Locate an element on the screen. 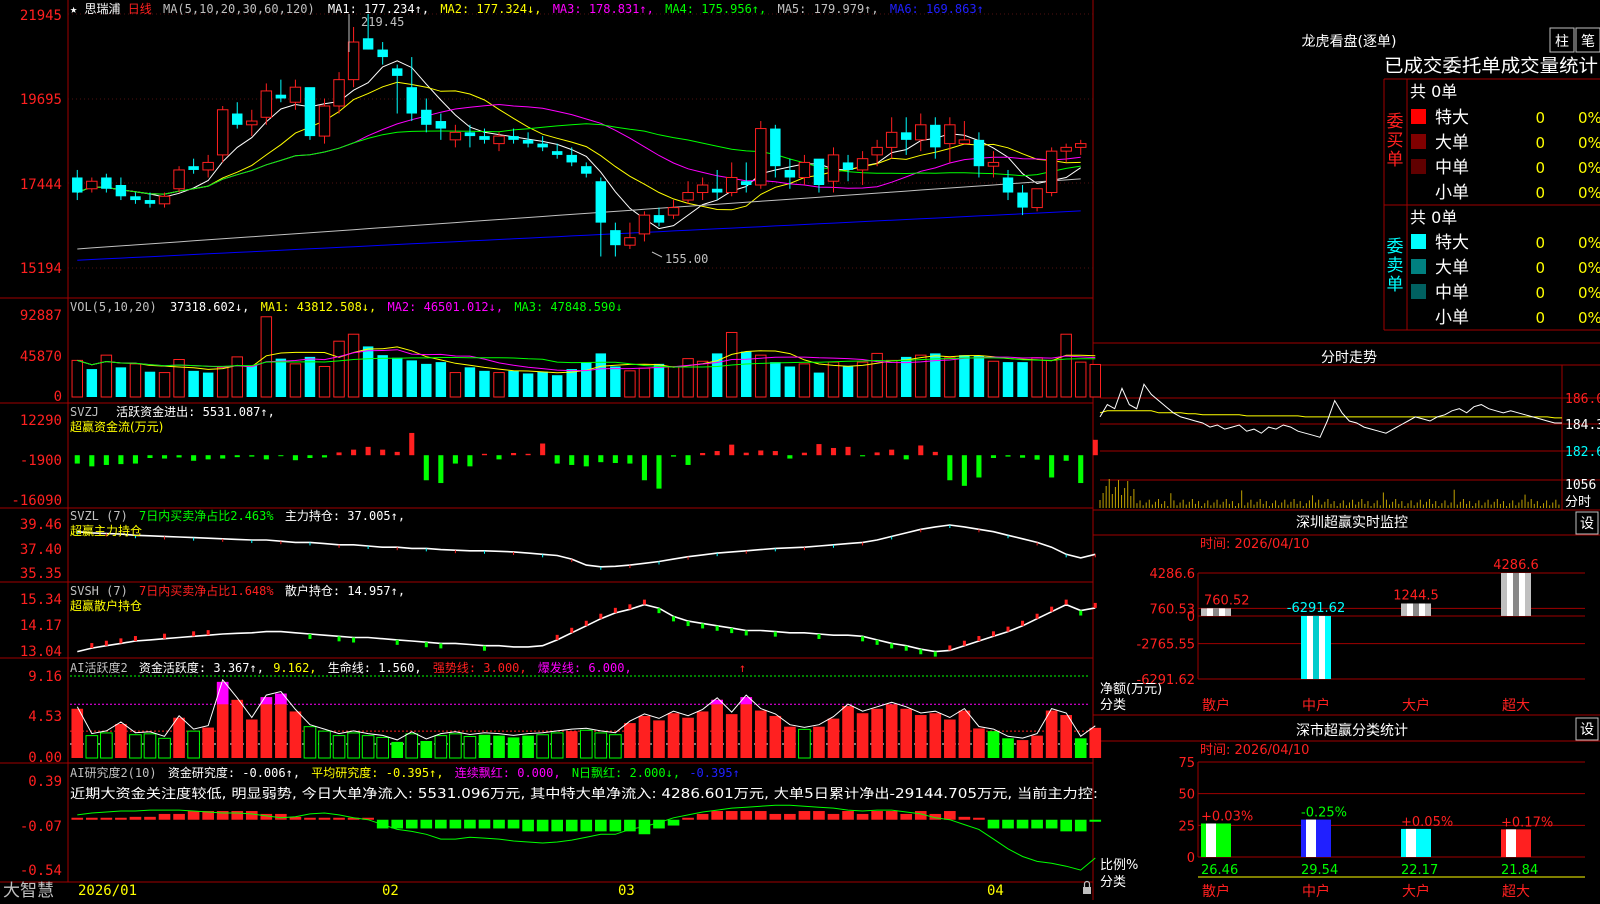 The width and height of the screenshot is (1600, 904). tick-mode-button: 笔 is located at coordinates (1587, 40).